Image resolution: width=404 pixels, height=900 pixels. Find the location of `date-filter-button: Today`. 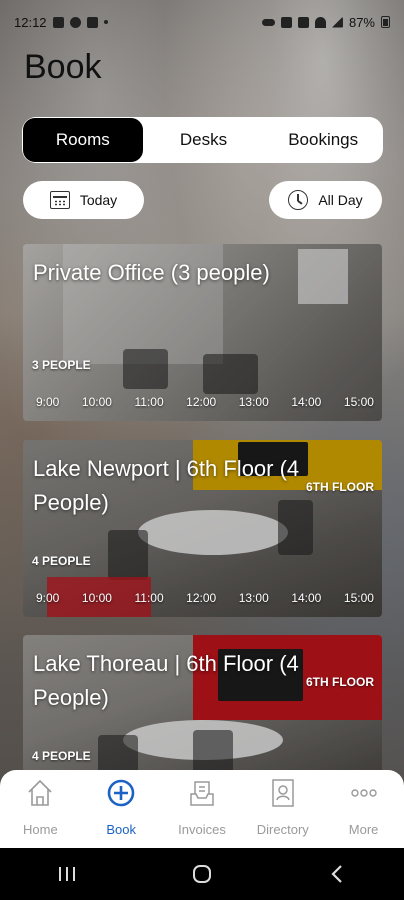

date-filter-button: Today is located at coordinates (83, 200).